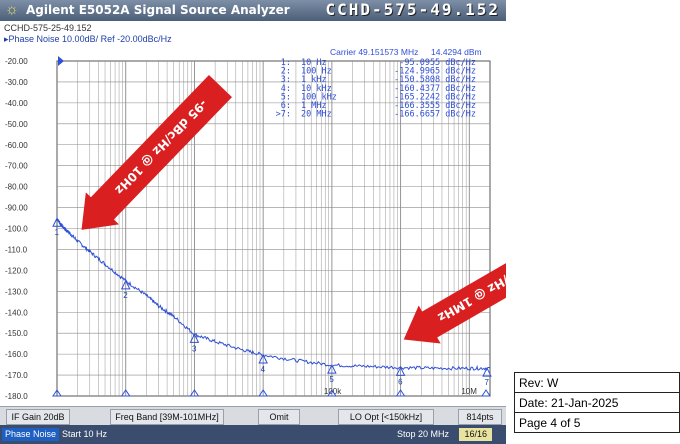  Describe the element at coordinates (167, 417) in the screenshot. I see `freq-band-key: Freq Band [39M-101MHz]` at that location.